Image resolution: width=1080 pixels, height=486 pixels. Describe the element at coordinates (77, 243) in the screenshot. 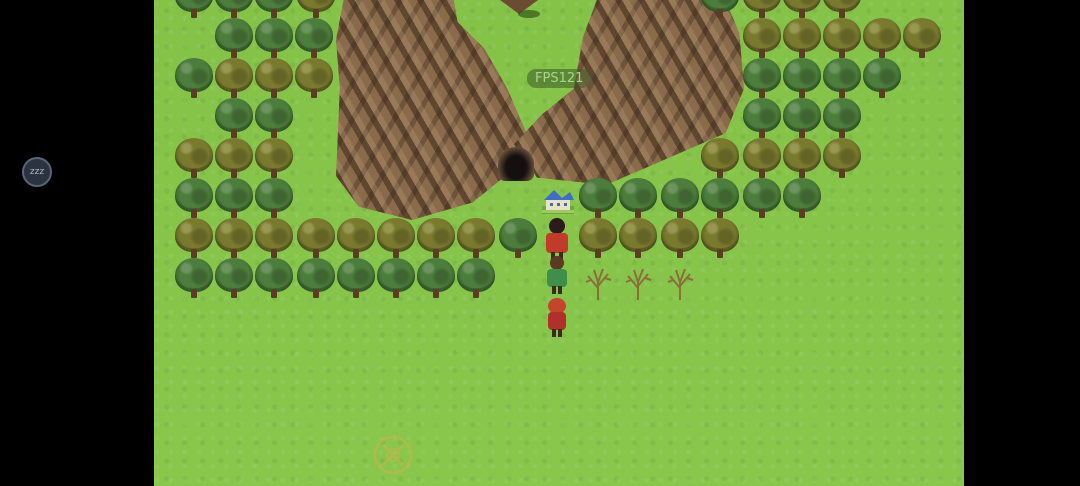

I see `letterbox-left: zzz` at that location.